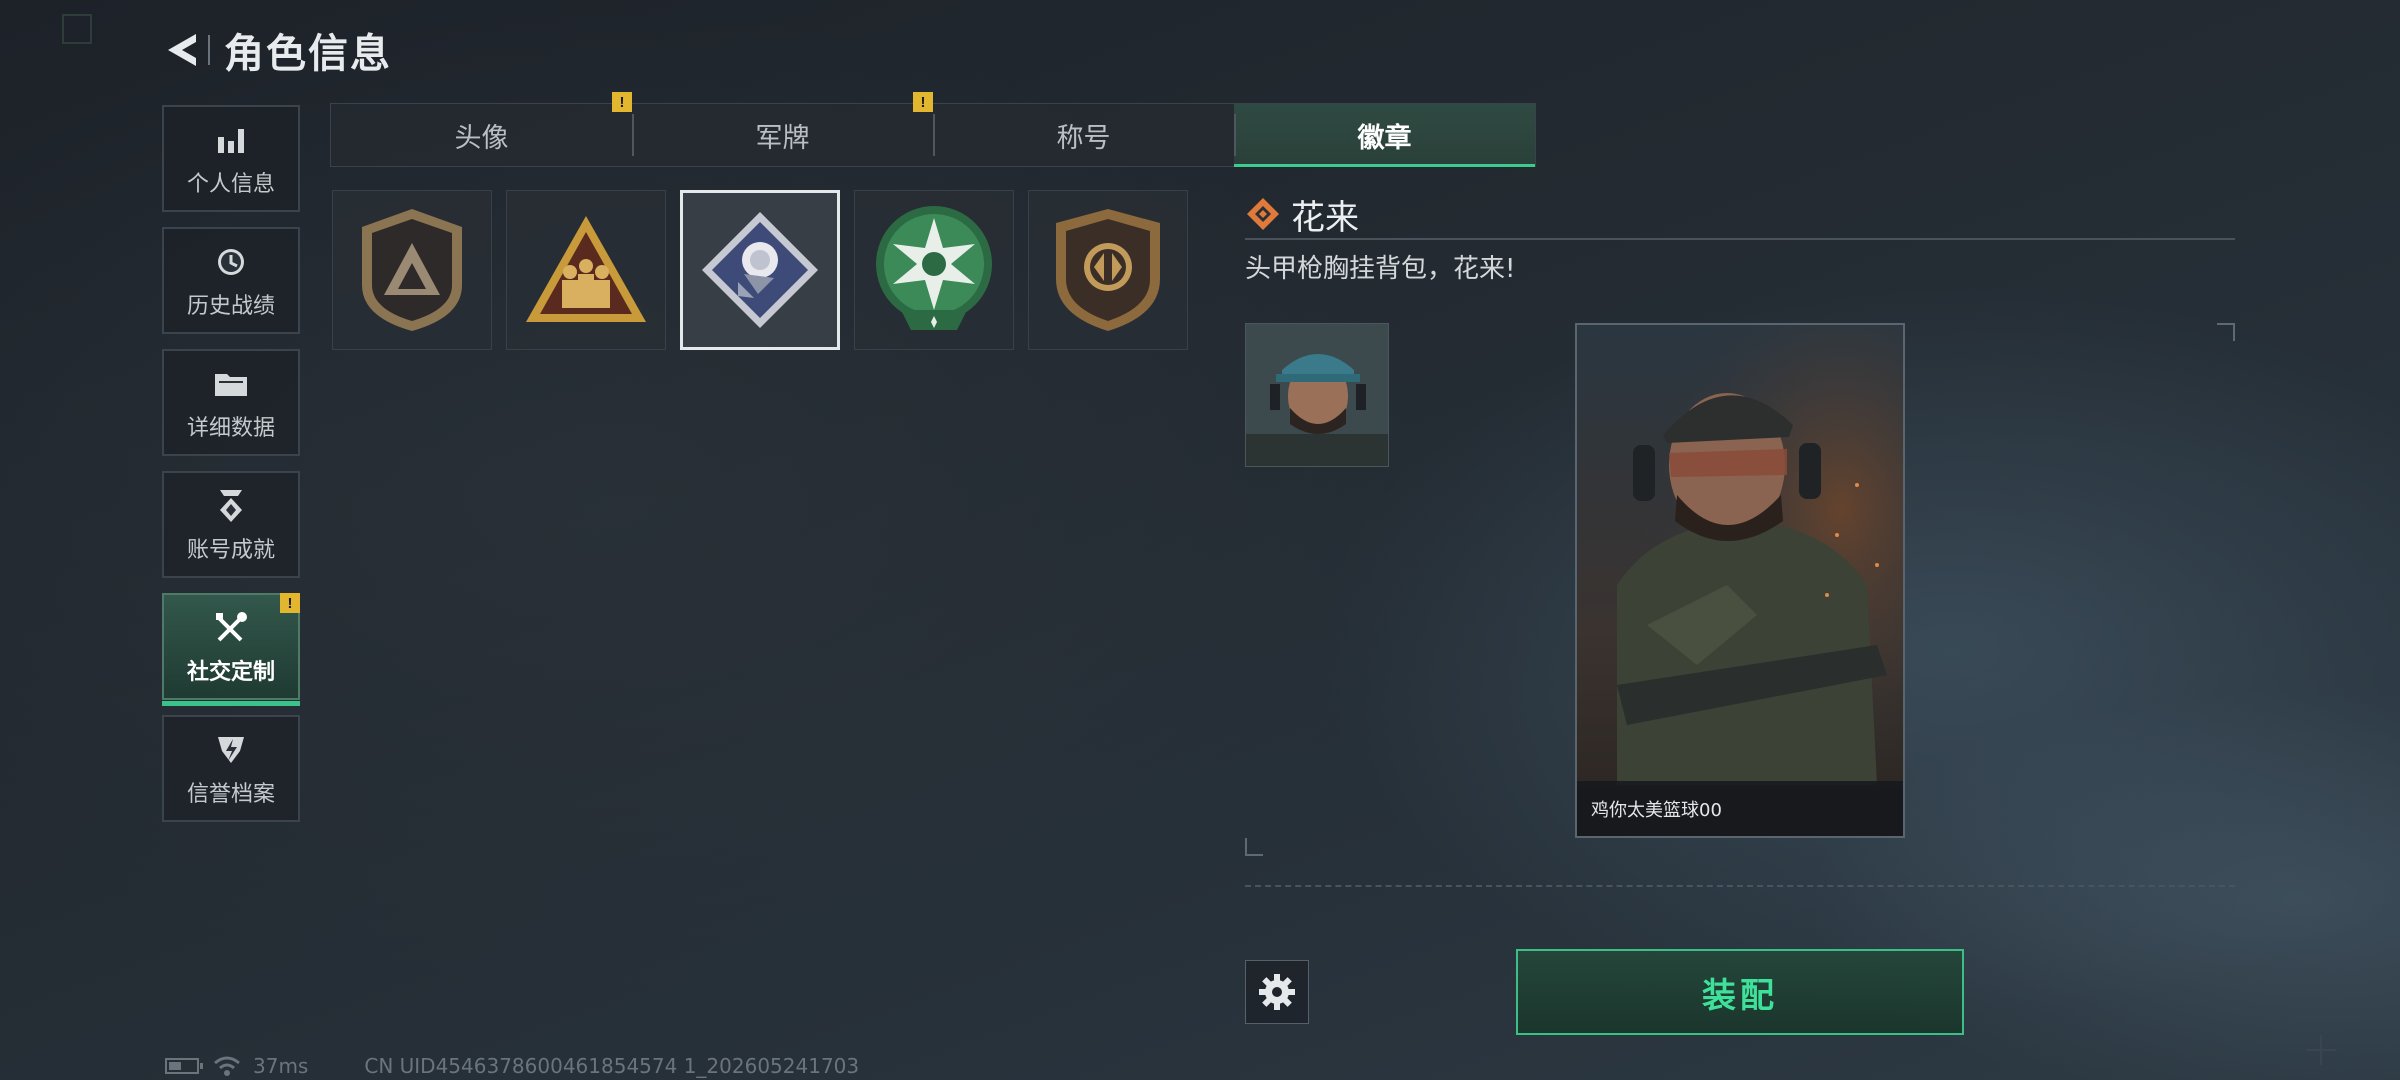 This screenshot has height=1080, width=2400. I want to click on tab-dog-tag: 军牌 !, so click(782, 129).